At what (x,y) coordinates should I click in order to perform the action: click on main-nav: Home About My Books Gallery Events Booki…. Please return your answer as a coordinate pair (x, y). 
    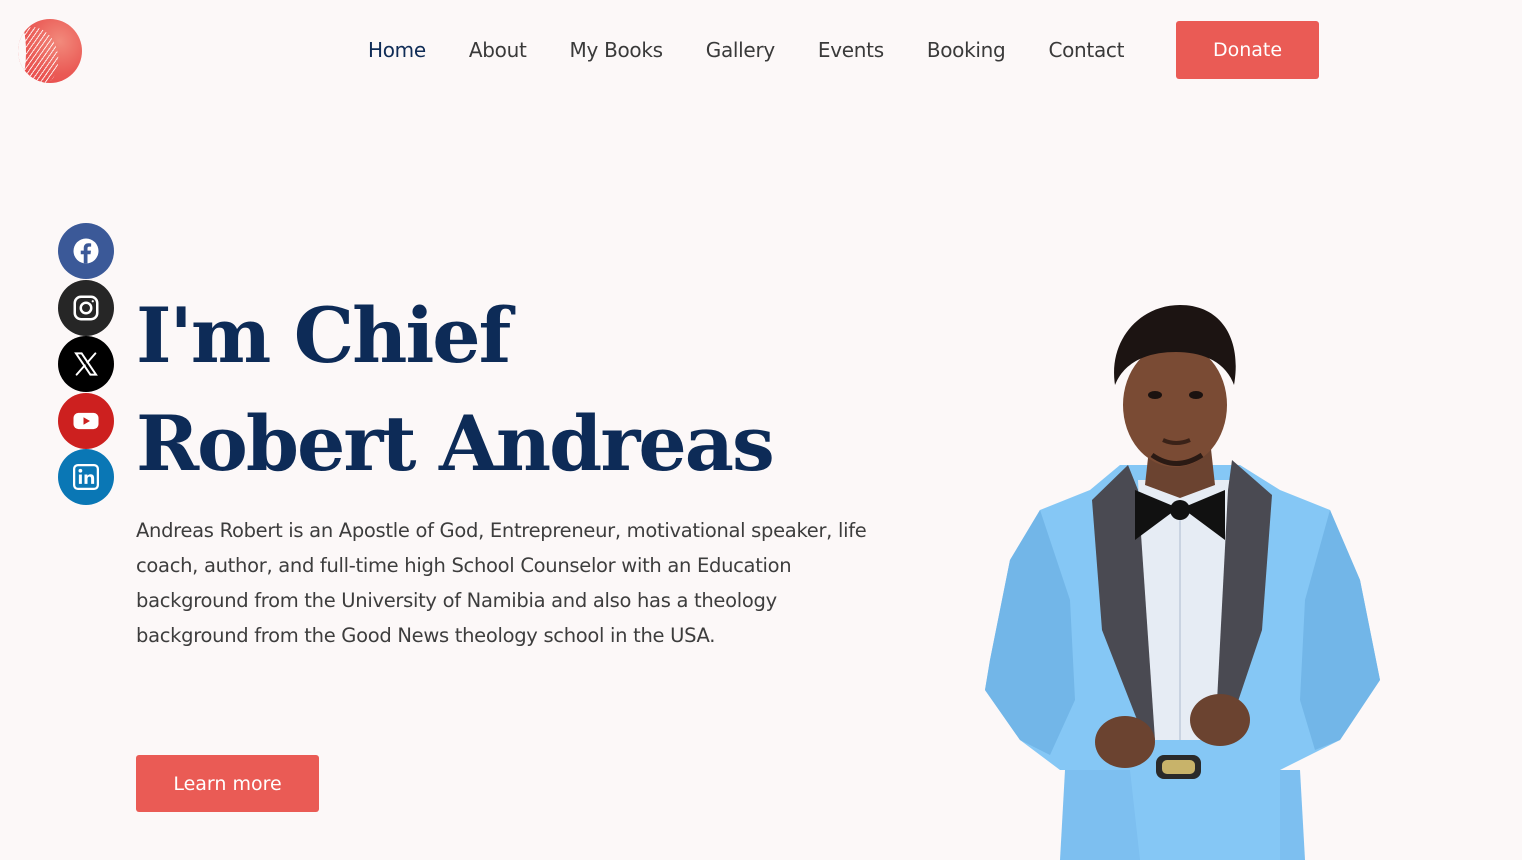
    Looking at the image, I should click on (767, 50).